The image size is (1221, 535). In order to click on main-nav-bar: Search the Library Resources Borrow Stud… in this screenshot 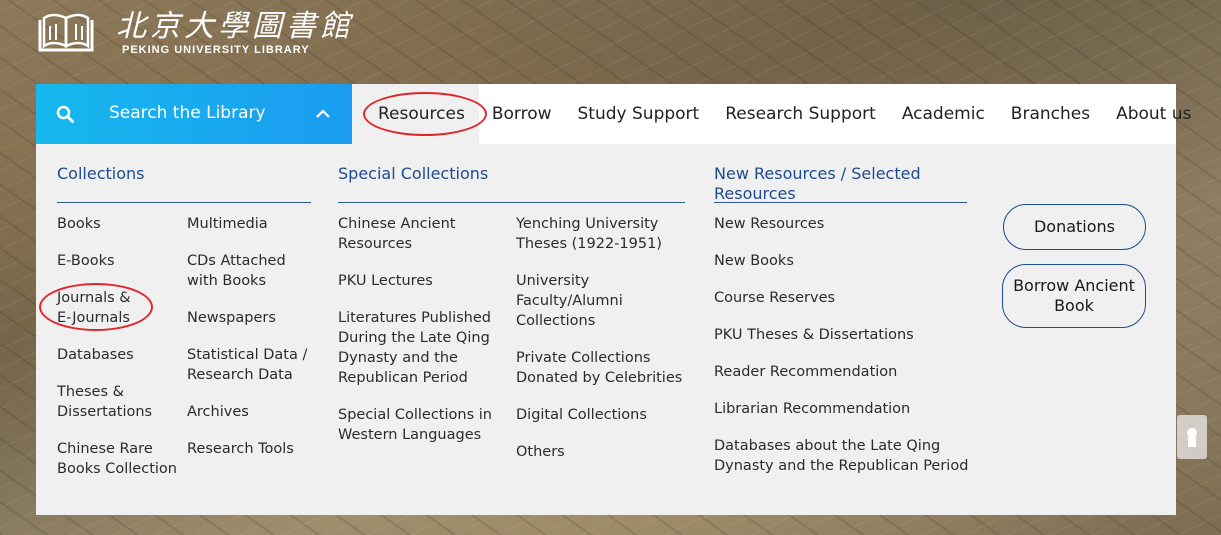, I will do `click(613, 114)`.